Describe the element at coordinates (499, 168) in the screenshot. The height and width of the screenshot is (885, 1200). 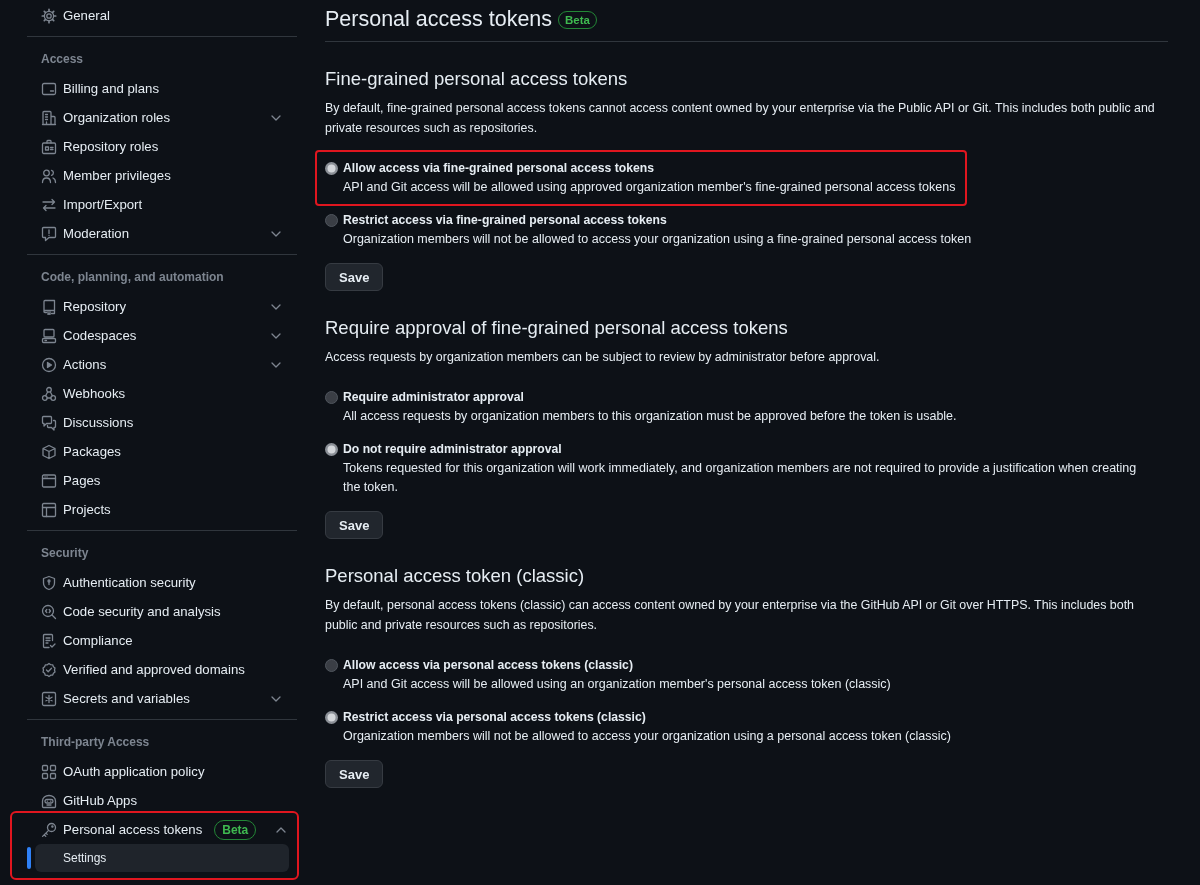
I see `option-label: Allow access via fine-grained personal access tokens` at that location.